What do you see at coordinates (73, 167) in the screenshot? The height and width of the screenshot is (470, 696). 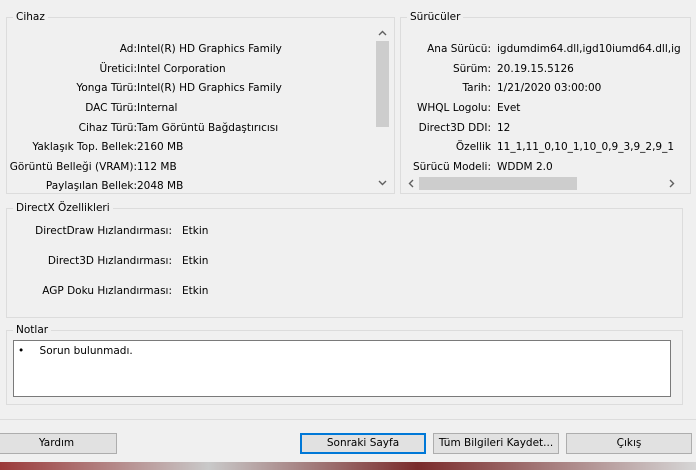 I see `vram-label: Görüntü Belleği (VRAM):` at bounding box center [73, 167].